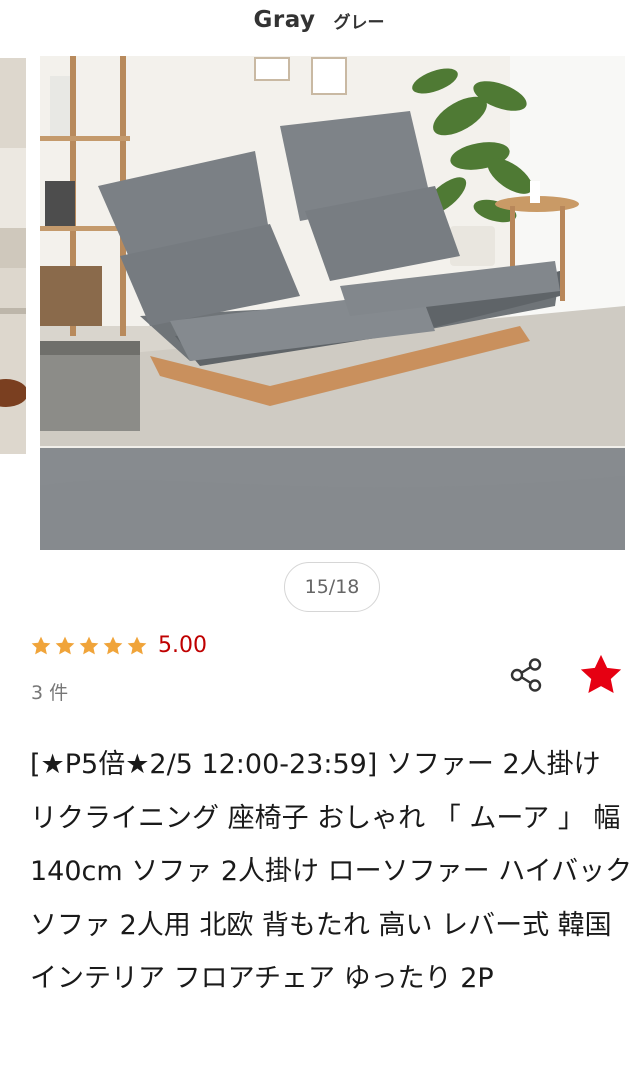  What do you see at coordinates (359, 22) in the screenshot?
I see `color-name-ja: グレー` at bounding box center [359, 22].